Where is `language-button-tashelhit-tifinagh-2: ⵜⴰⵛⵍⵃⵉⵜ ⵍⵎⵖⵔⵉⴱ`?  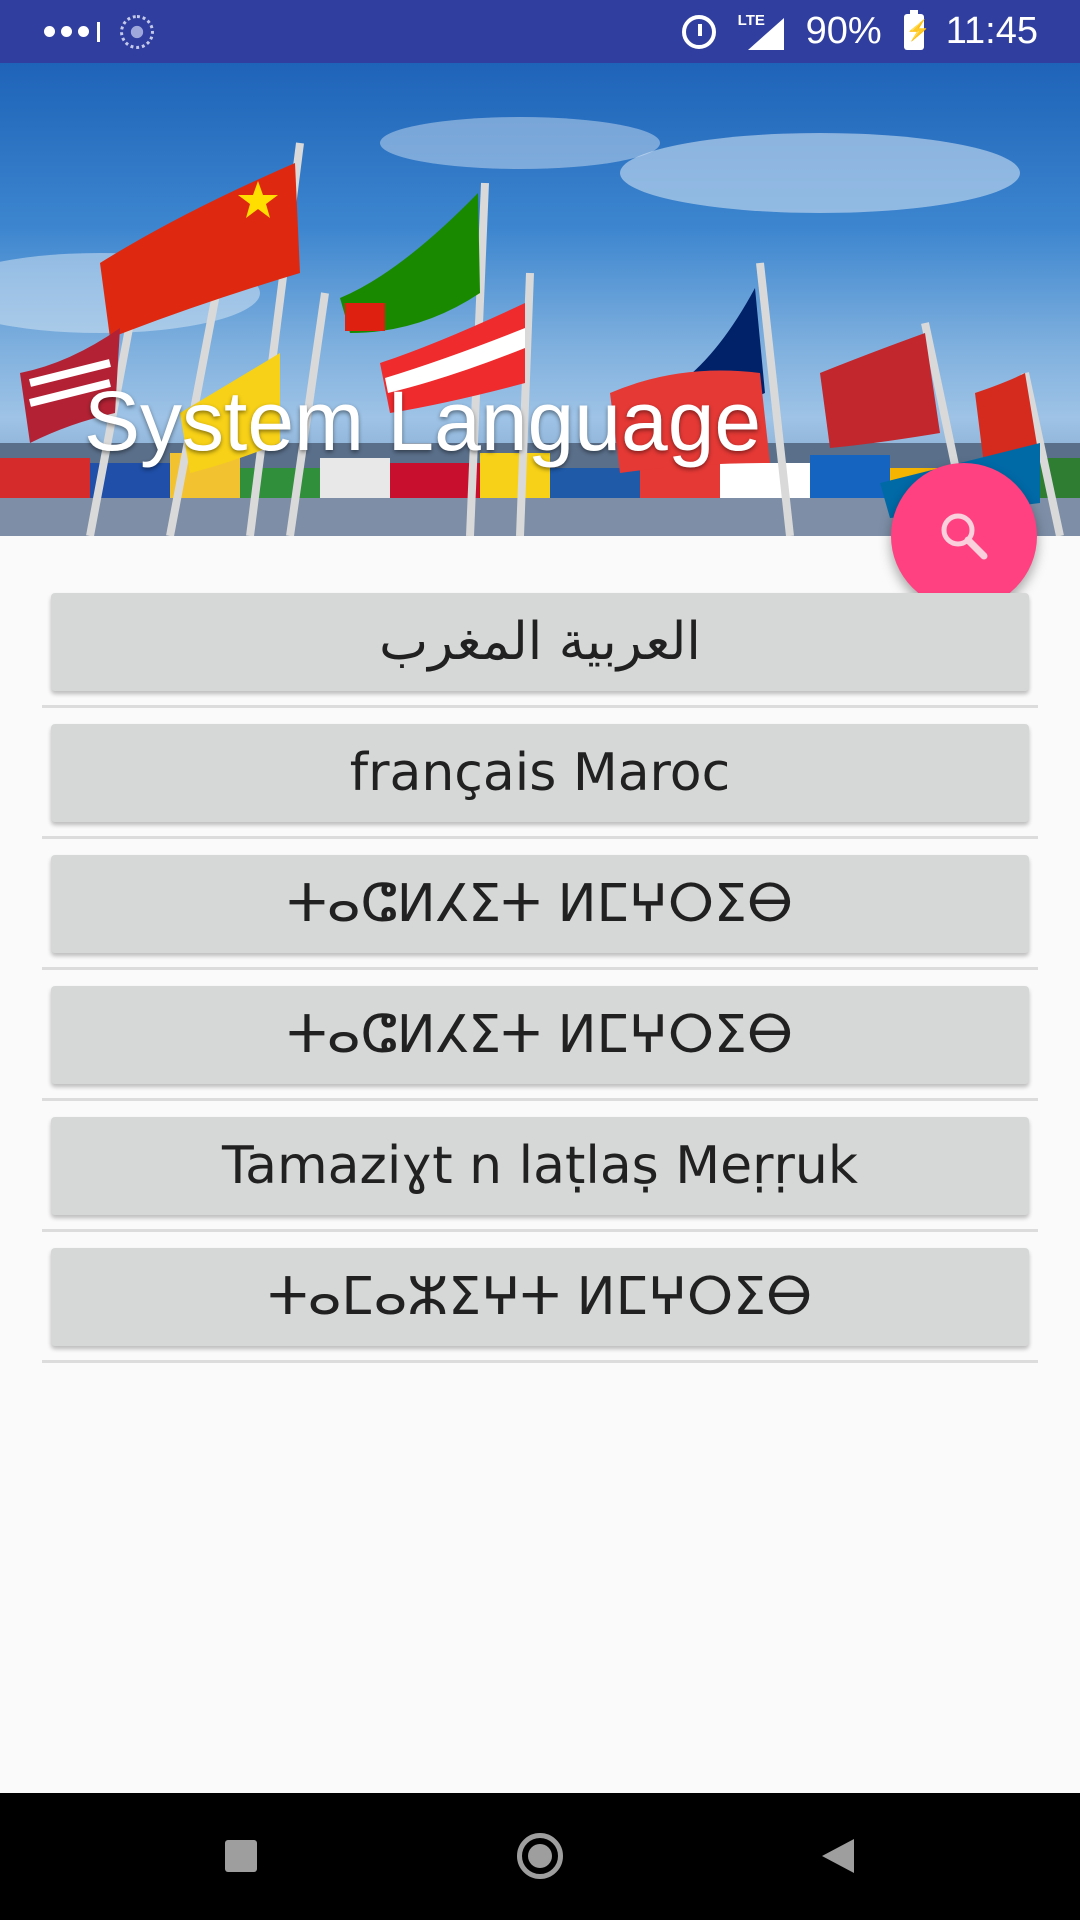
language-button-tashelhit-tifinagh-2: ⵜⴰⵛⵍⵃⵉⵜ ⵍⵎⵖⵔⵉⴱ is located at coordinates (540, 1035).